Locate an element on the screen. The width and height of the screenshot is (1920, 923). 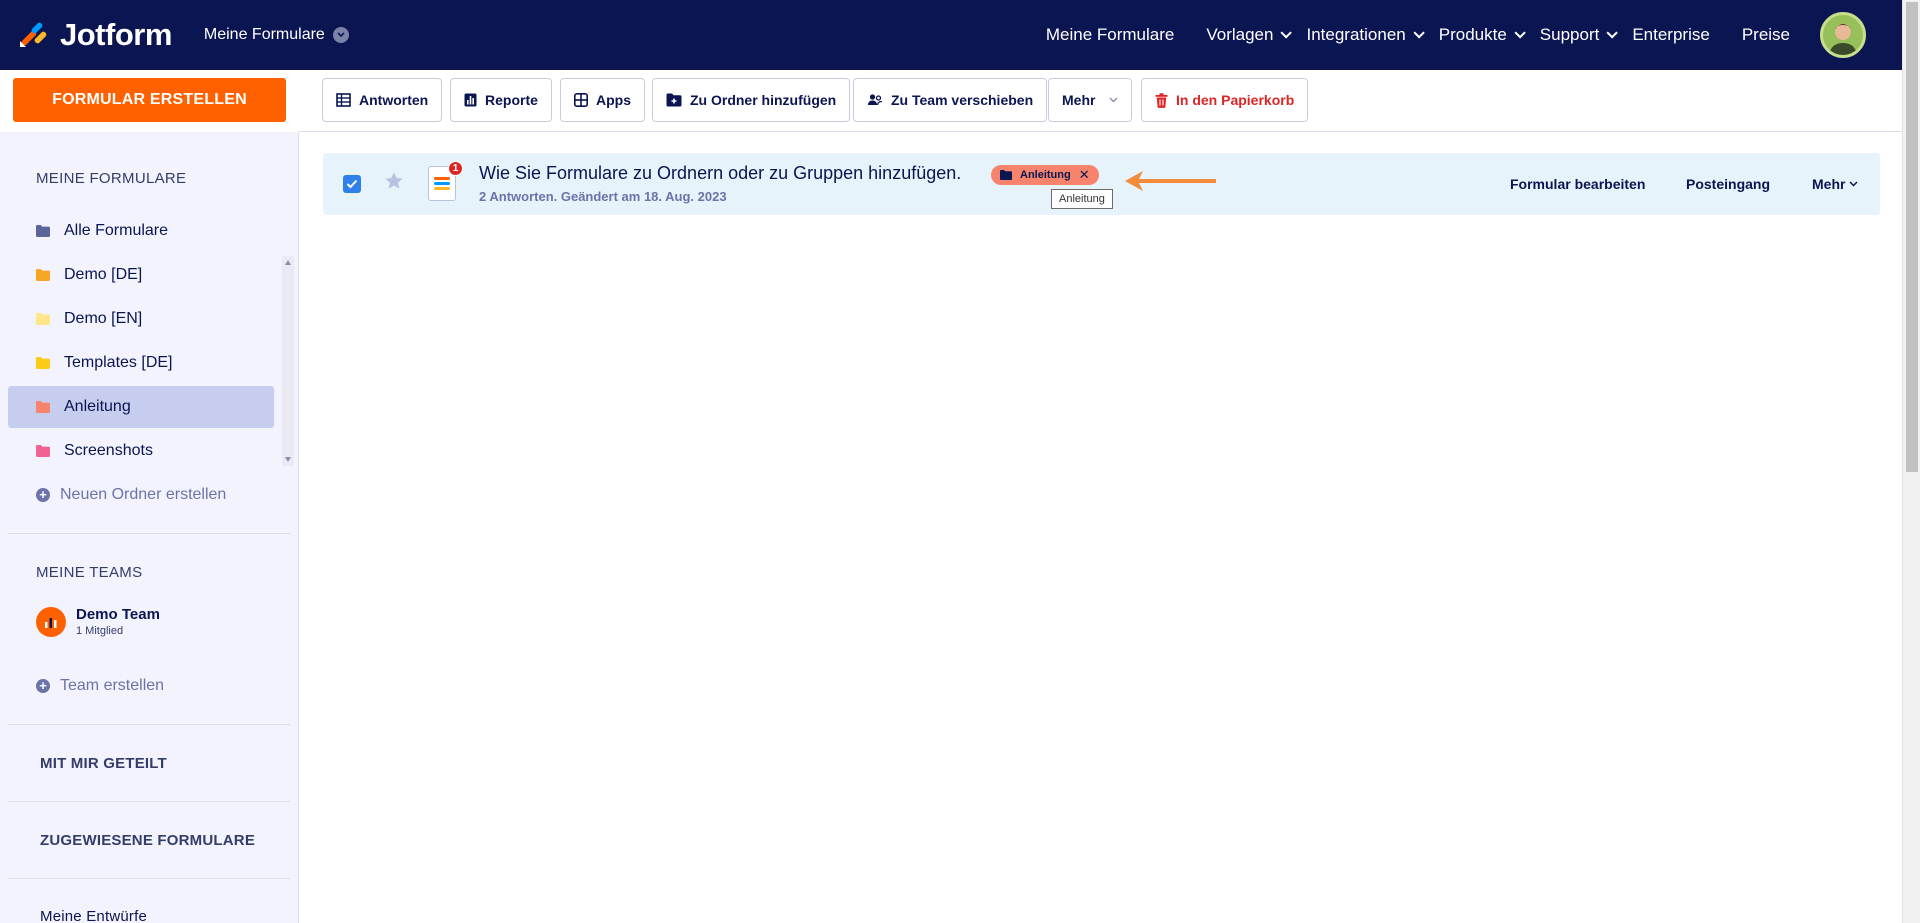
folder-tag-label: Anleitung is located at coordinates (1045, 175).